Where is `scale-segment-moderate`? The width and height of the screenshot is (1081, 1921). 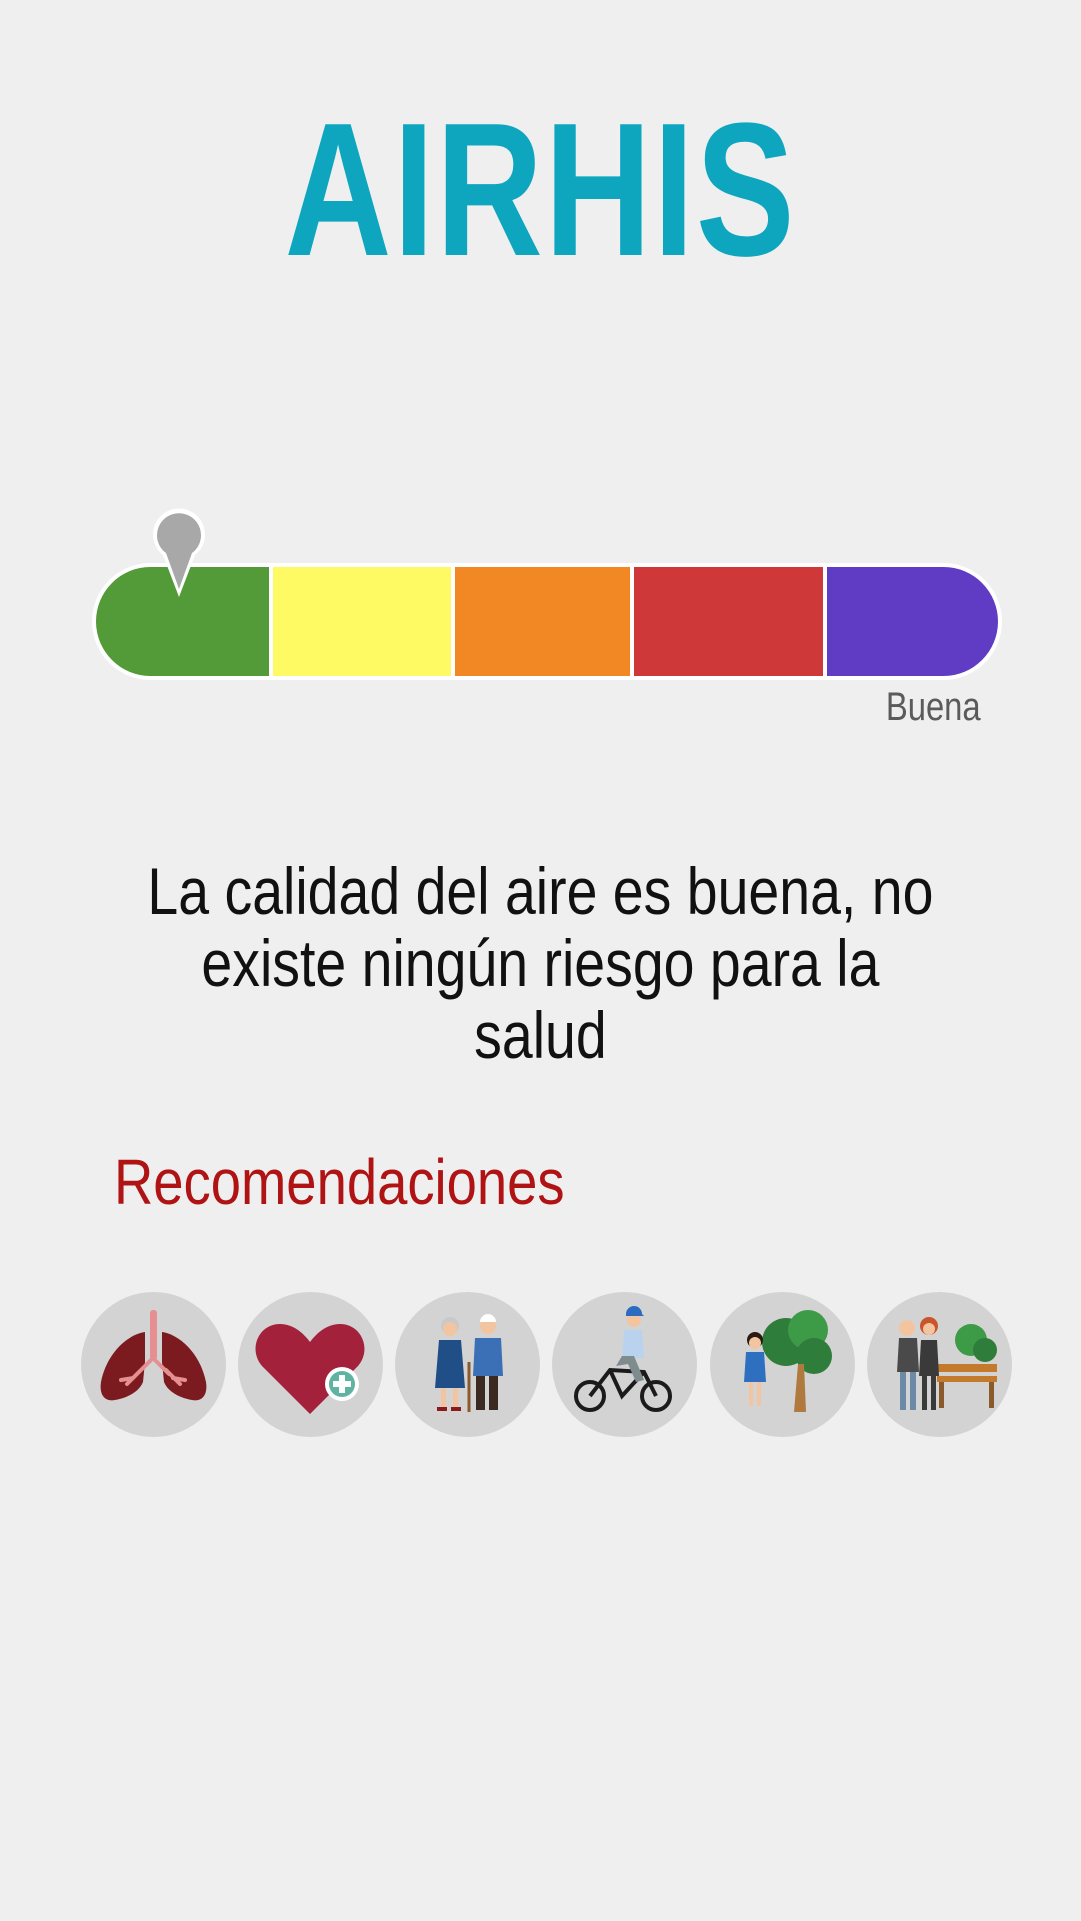 scale-segment-moderate is located at coordinates (362, 621).